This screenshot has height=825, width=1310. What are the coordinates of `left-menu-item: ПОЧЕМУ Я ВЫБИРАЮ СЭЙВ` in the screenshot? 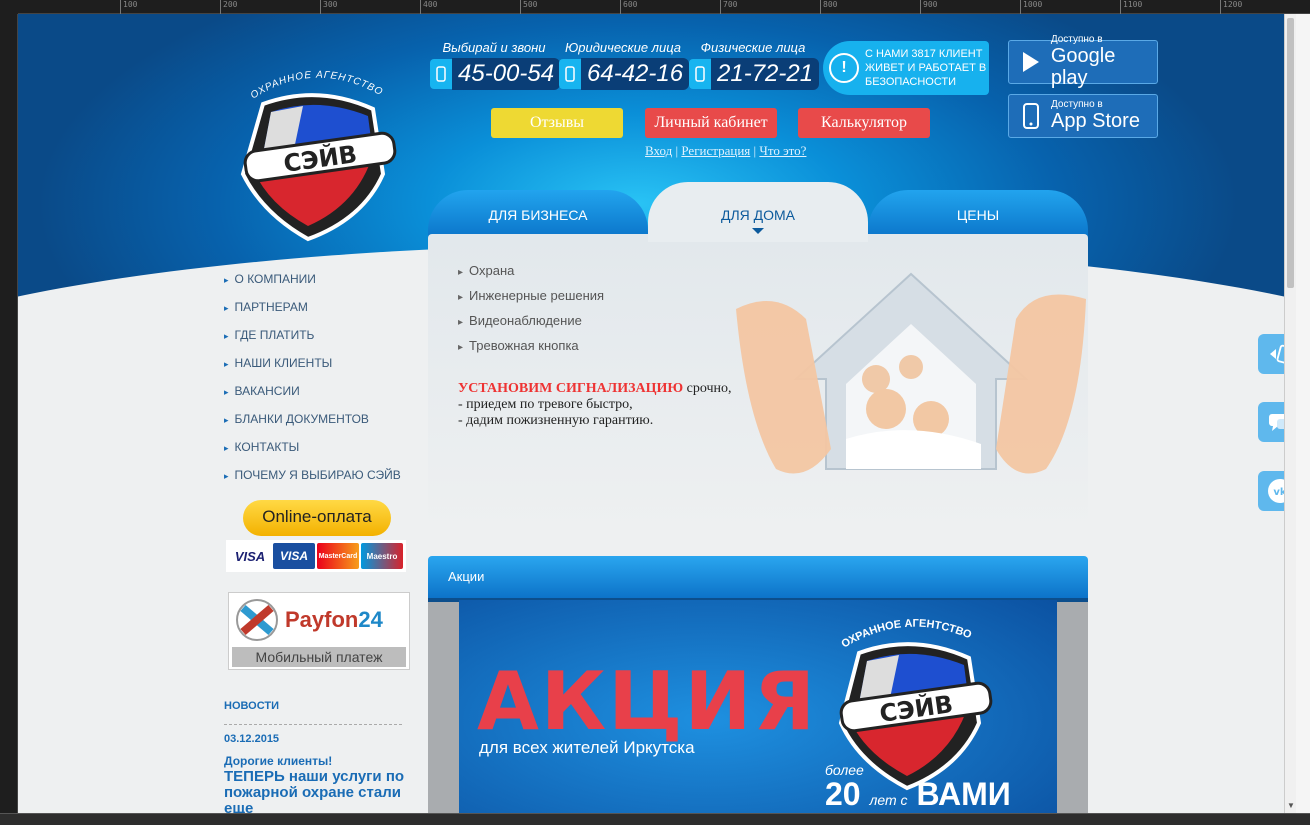 It's located at (312, 482).